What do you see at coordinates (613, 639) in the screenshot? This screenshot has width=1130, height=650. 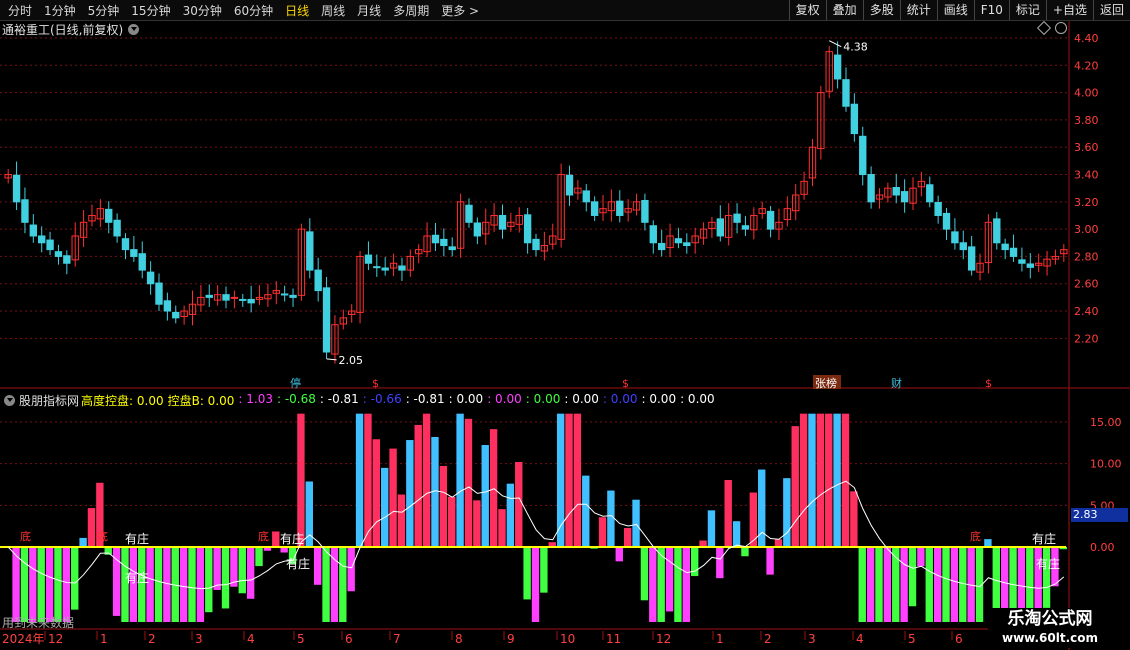 I see `month-label: 11` at bounding box center [613, 639].